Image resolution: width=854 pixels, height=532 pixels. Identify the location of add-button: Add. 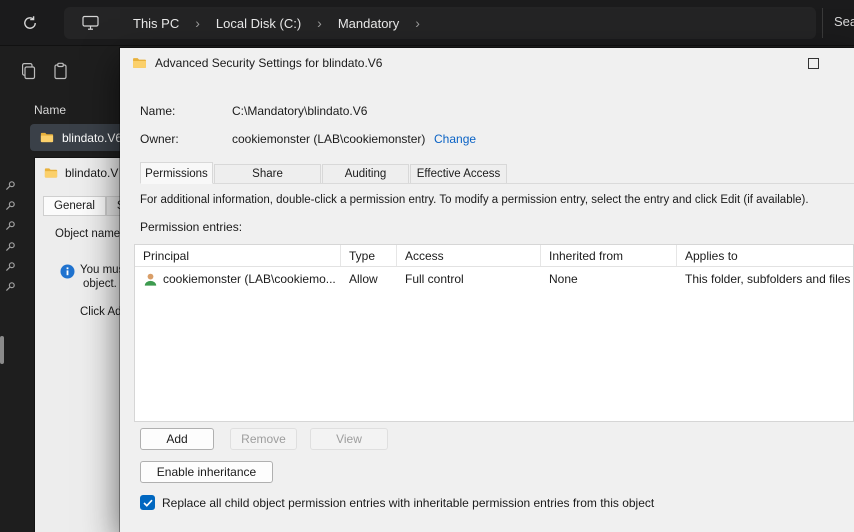
(177, 439).